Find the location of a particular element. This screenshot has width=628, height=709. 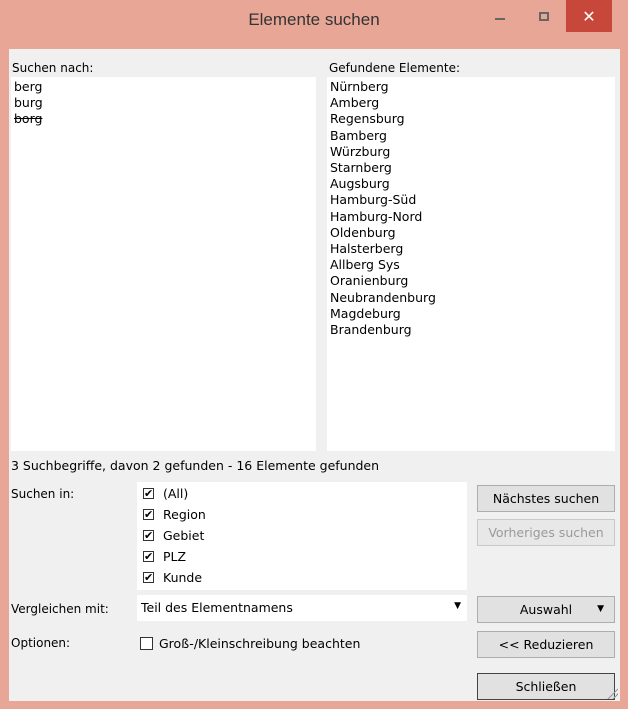

search-in-label: Suchen in: is located at coordinates (43, 494).